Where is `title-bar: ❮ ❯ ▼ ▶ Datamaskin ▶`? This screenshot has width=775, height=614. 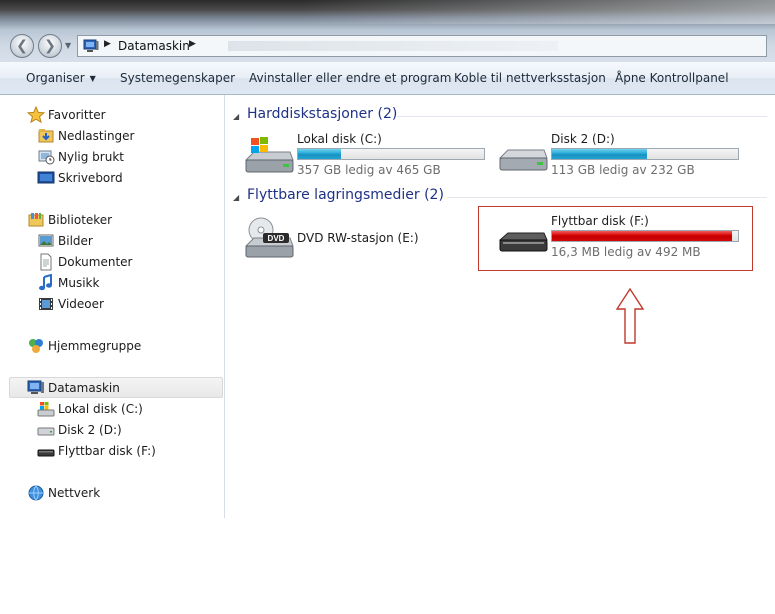 title-bar: ❮ ❯ ▼ ▶ Datamaskin ▶ is located at coordinates (387, 31).